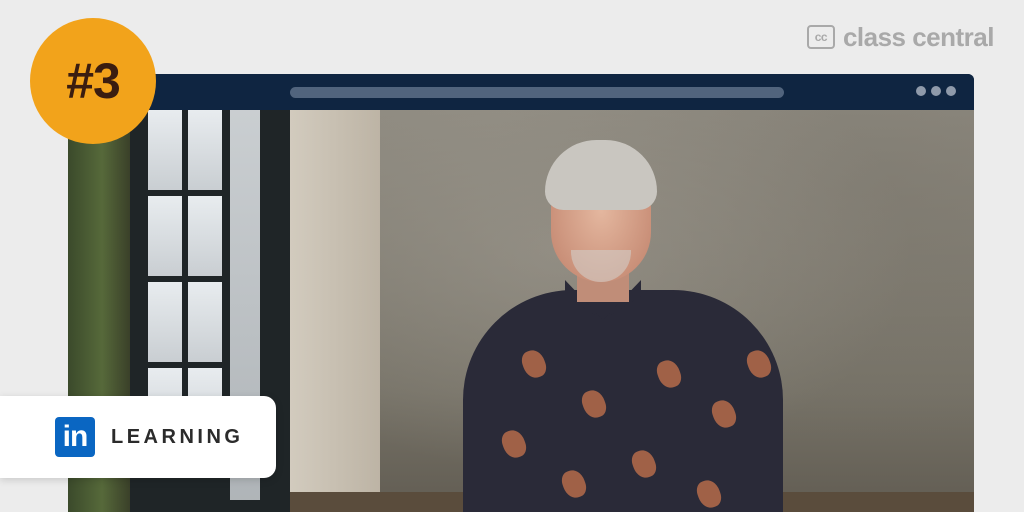 The height and width of the screenshot is (512, 1024). I want to click on instructor-hair, so click(601, 175).